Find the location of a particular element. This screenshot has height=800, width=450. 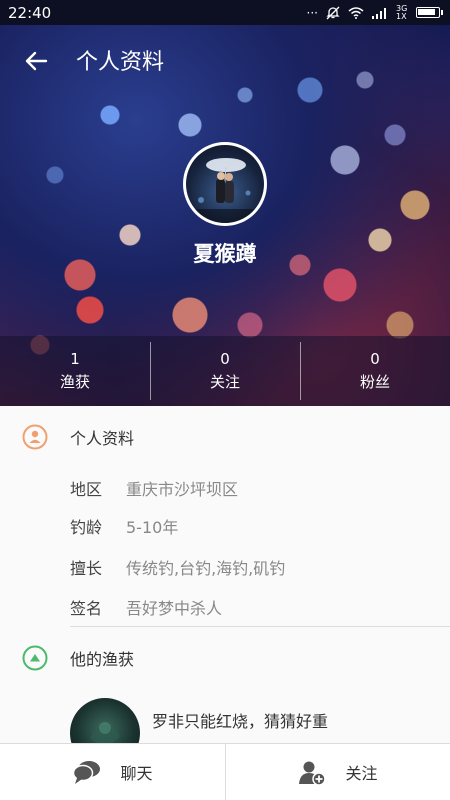

status-time: 22:40 is located at coordinates (30, 12).